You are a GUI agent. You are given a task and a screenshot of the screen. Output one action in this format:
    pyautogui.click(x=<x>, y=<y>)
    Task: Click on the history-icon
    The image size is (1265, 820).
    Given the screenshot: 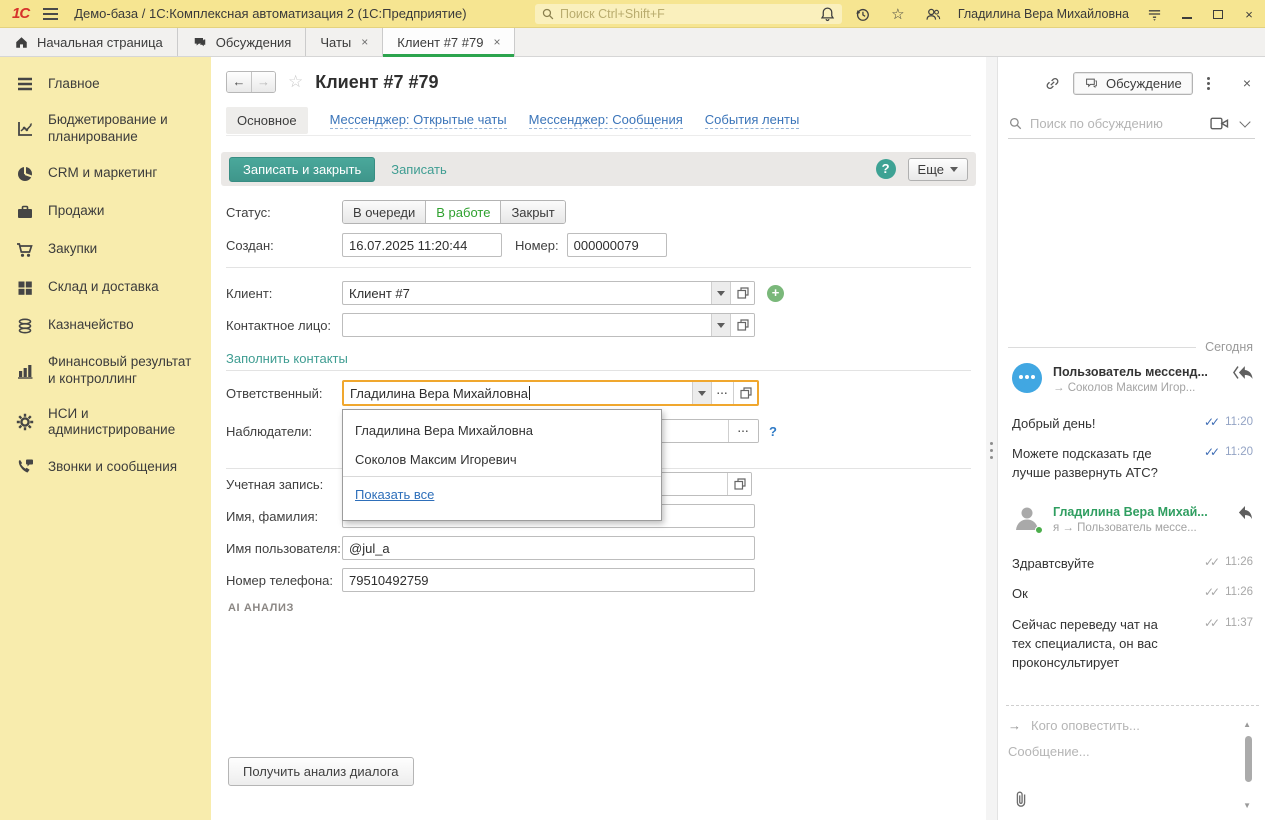 What is the action you would take?
    pyautogui.click(x=863, y=14)
    